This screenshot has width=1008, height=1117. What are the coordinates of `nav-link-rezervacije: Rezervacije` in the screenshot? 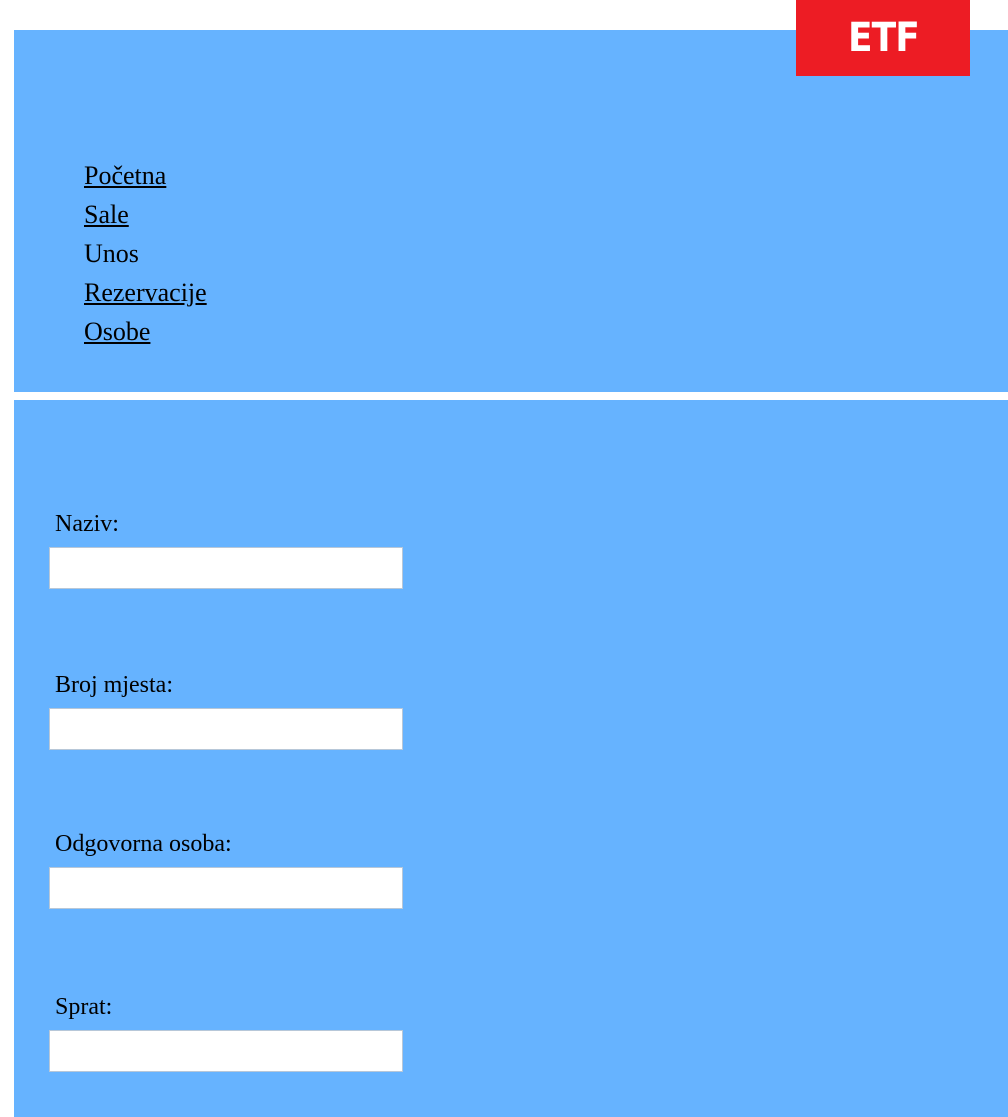 It's located at (145, 292).